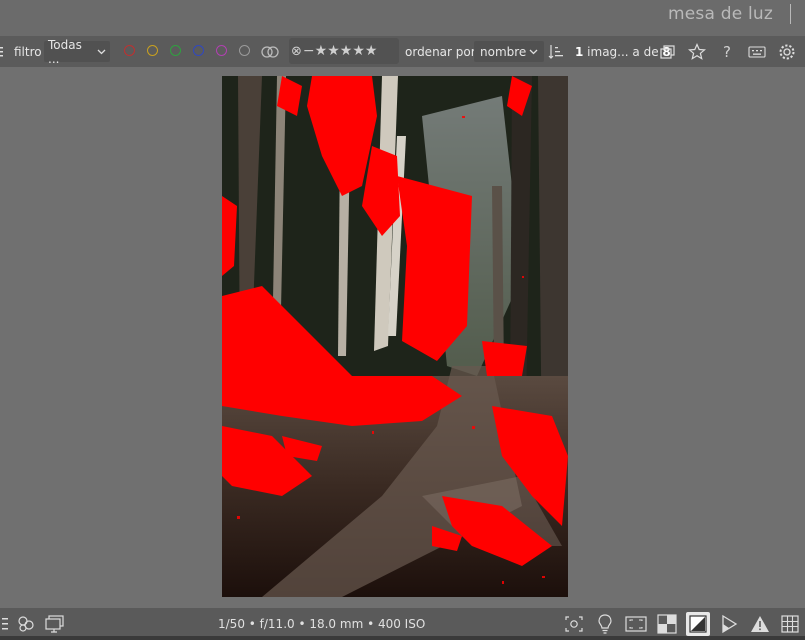 This screenshot has height=640, width=805. What do you see at coordinates (605, 624) in the screenshot?
I see `lightbulb-icon` at bounding box center [605, 624].